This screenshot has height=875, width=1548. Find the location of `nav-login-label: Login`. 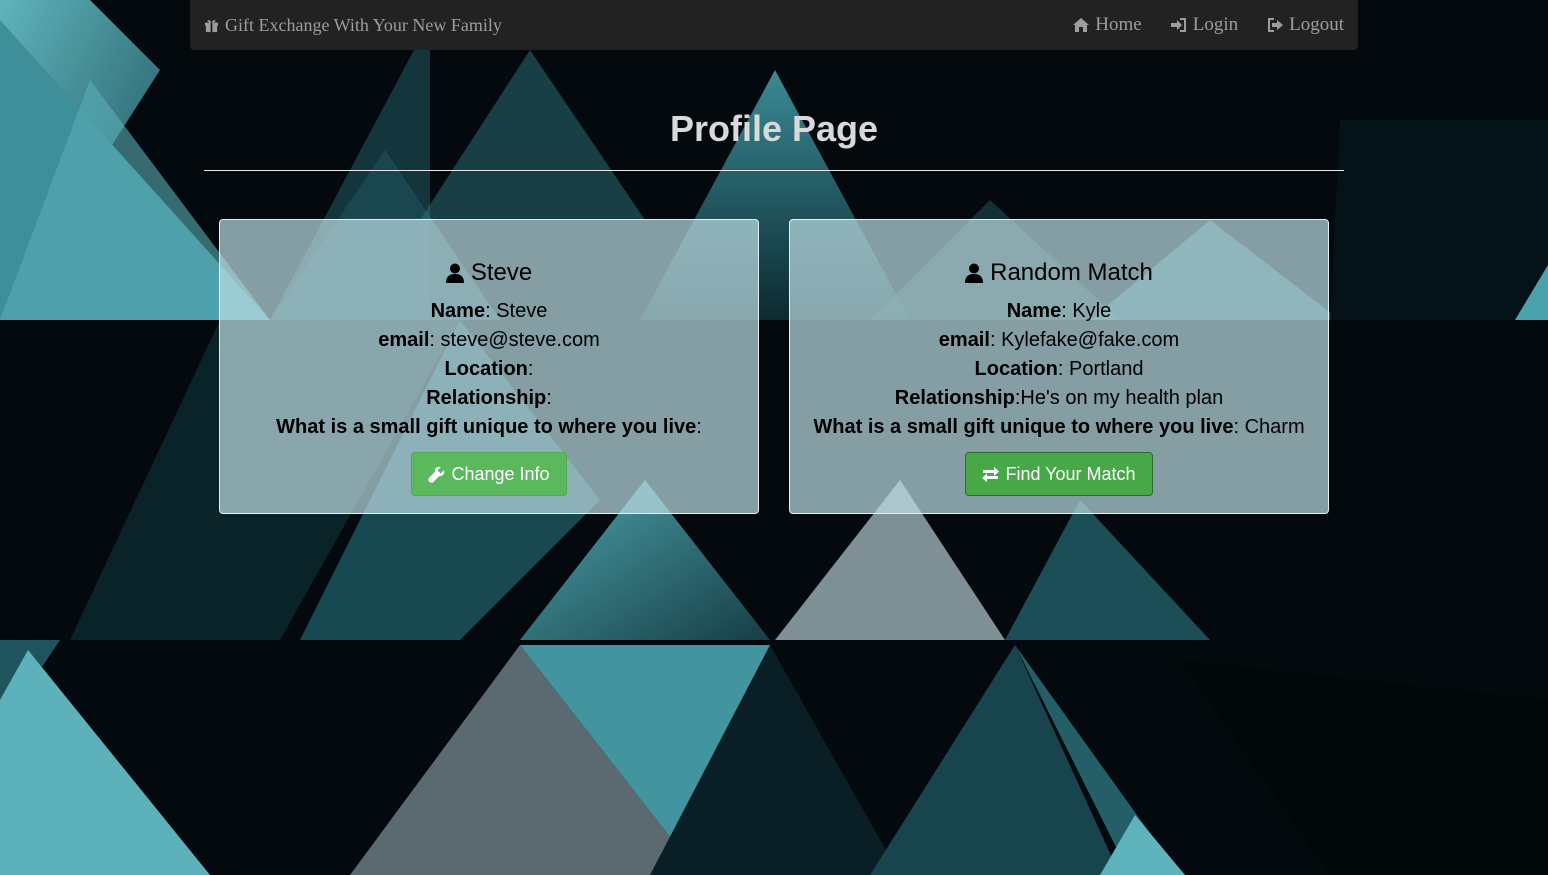

nav-login-label: Login is located at coordinates (1215, 24).